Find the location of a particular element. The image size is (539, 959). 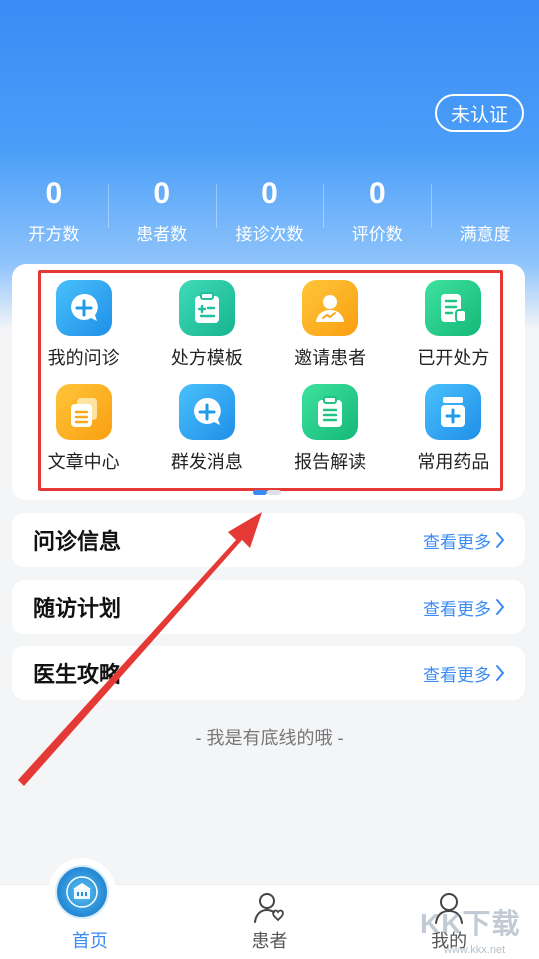

grid-item-issued-prescription: 已开处方 is located at coordinates (453, 330).